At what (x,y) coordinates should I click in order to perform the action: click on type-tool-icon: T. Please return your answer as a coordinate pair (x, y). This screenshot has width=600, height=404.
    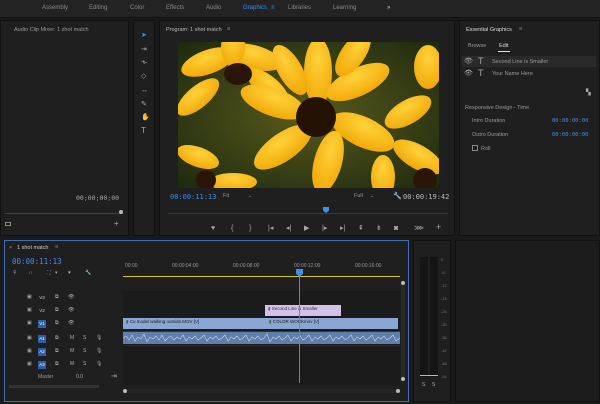
    Looking at the image, I should click on (143, 131).